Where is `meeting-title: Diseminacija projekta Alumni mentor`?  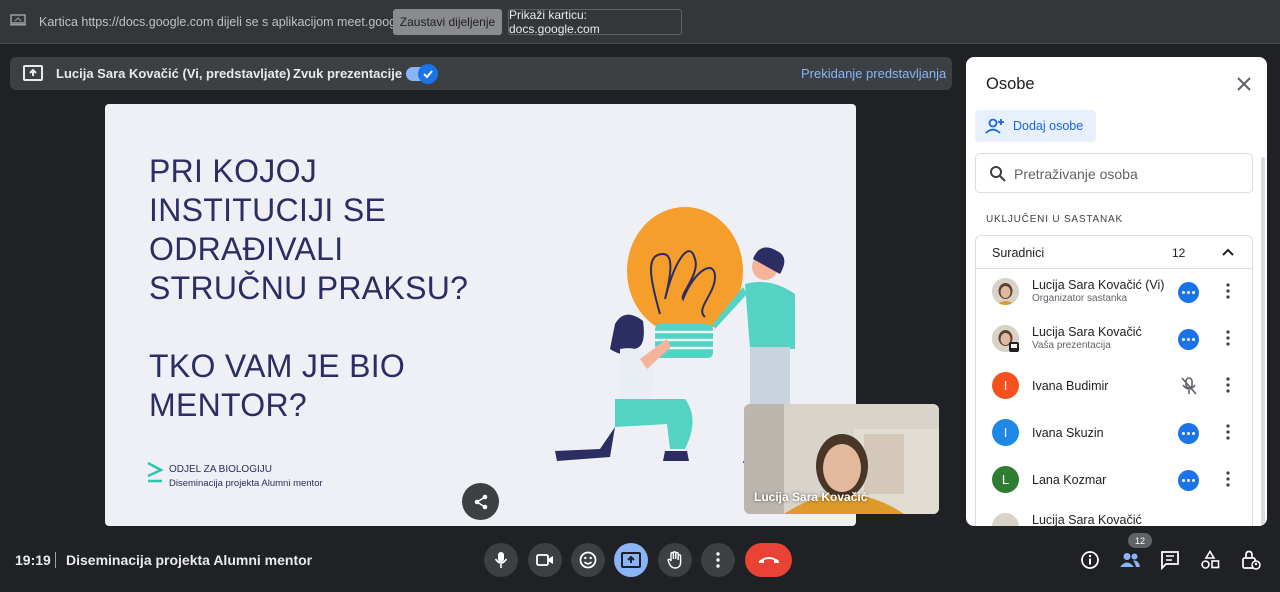 meeting-title: Diseminacija projekta Alumni mentor is located at coordinates (189, 560).